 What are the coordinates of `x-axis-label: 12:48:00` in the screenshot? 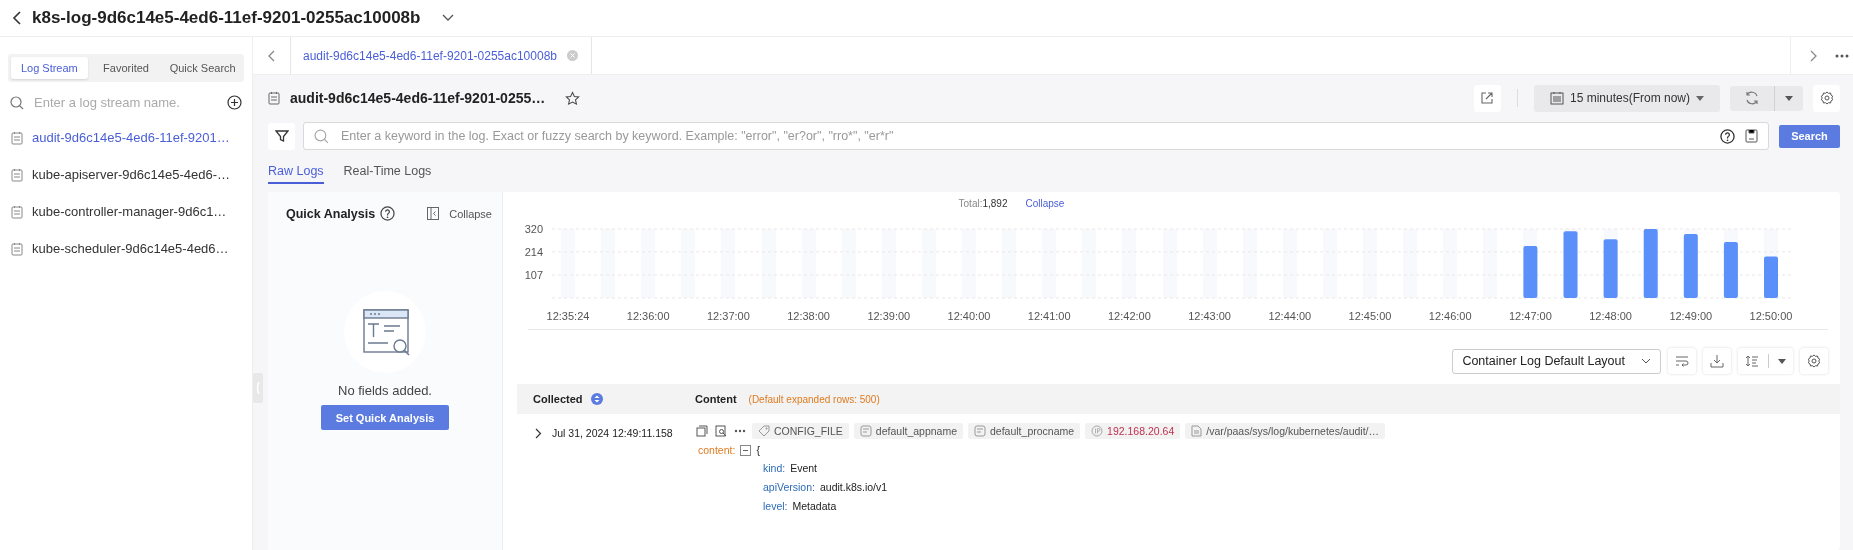 It's located at (1610, 316).